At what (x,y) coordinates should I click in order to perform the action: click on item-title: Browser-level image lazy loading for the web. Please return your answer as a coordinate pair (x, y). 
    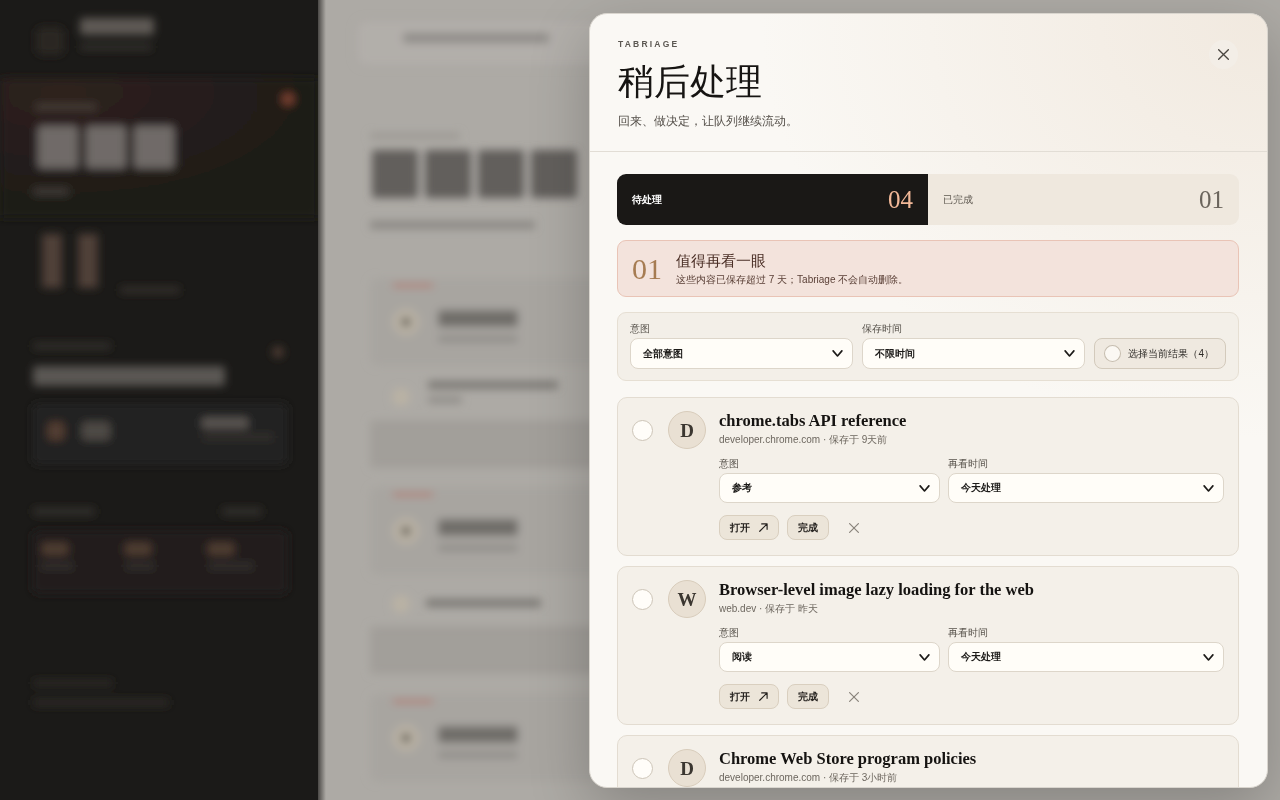
    Looking at the image, I should click on (876, 589).